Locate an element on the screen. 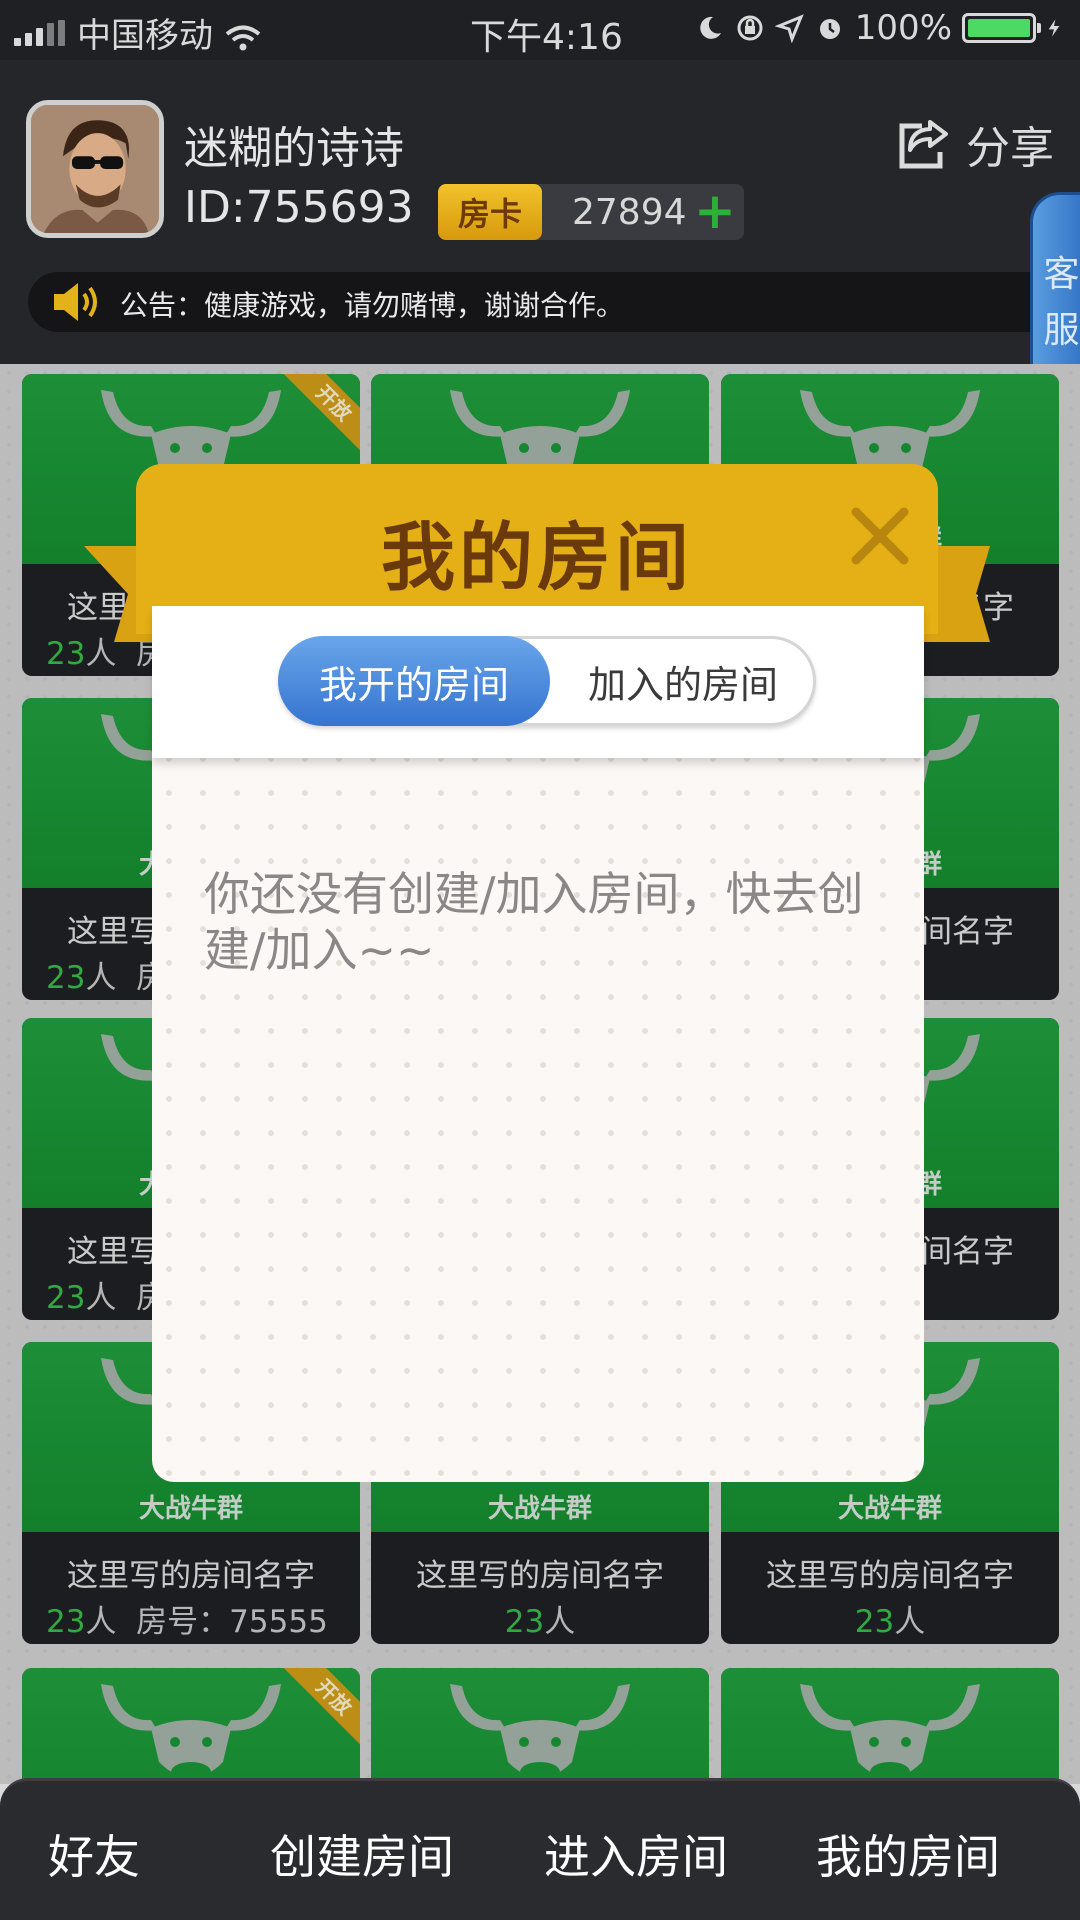 This screenshot has width=1080, height=1920. customer-service-label-1: 客 is located at coordinates (1061, 274).